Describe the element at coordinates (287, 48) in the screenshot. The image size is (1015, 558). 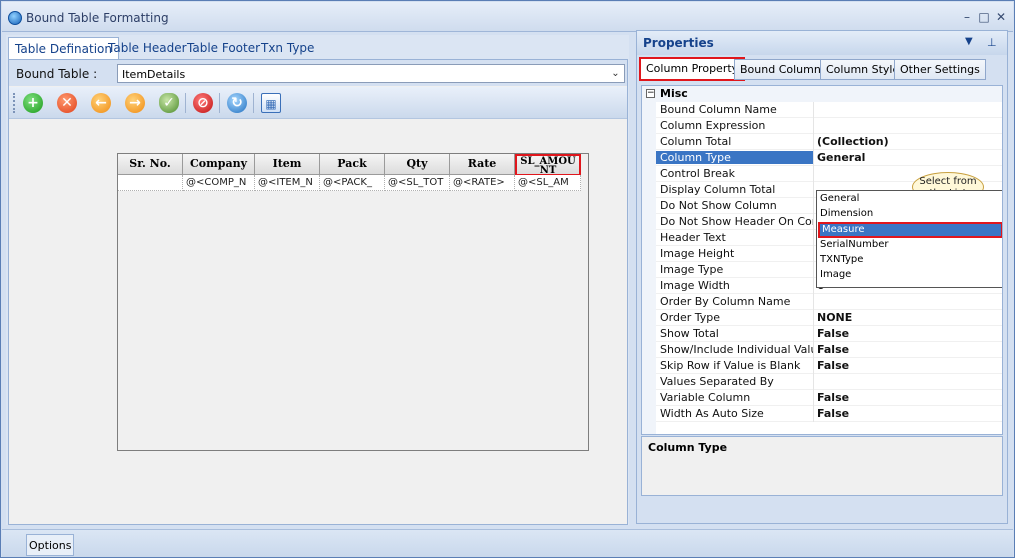
I see `tab-txn-type: Txn Type` at that location.